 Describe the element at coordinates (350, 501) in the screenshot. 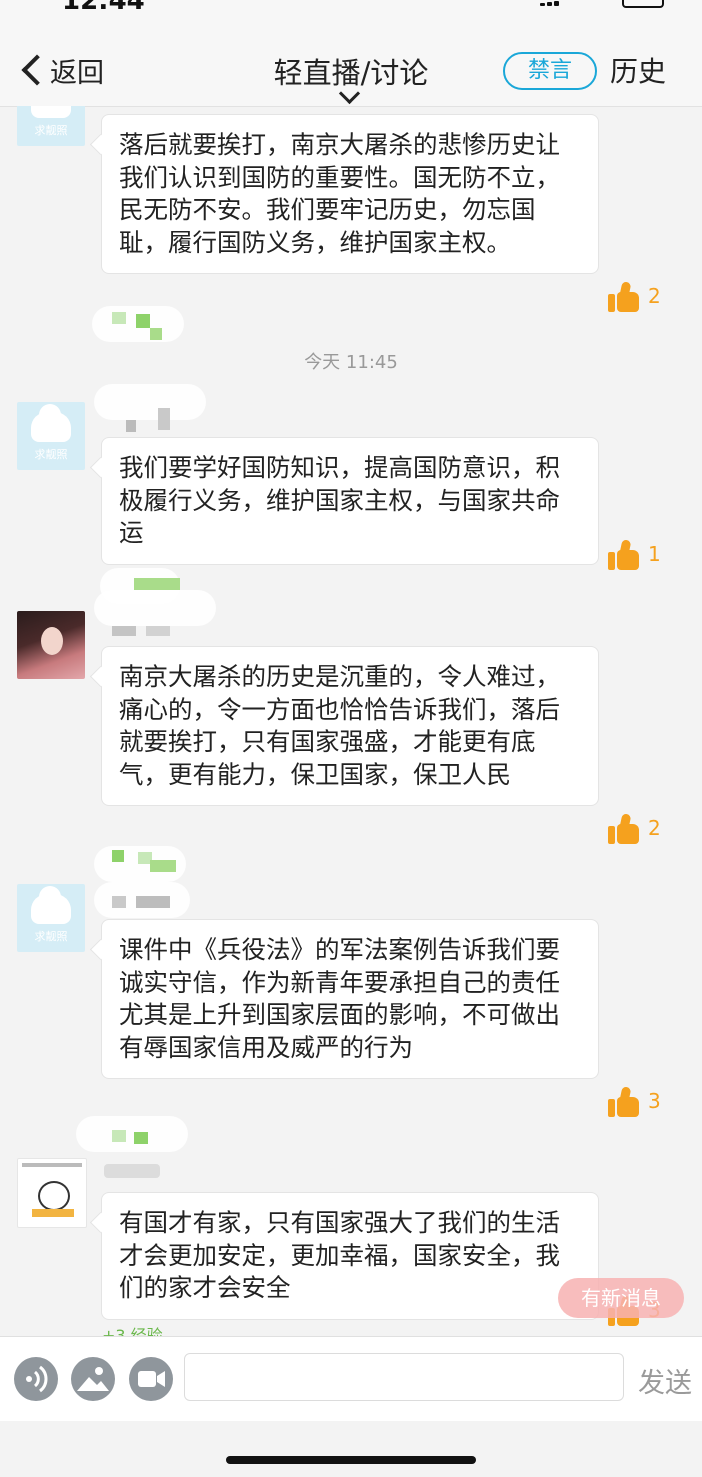

I see `message-bubble: 我们要学好国防知识，提高国防意识，积极履行义务，维护国家主权，与国家共命运` at that location.